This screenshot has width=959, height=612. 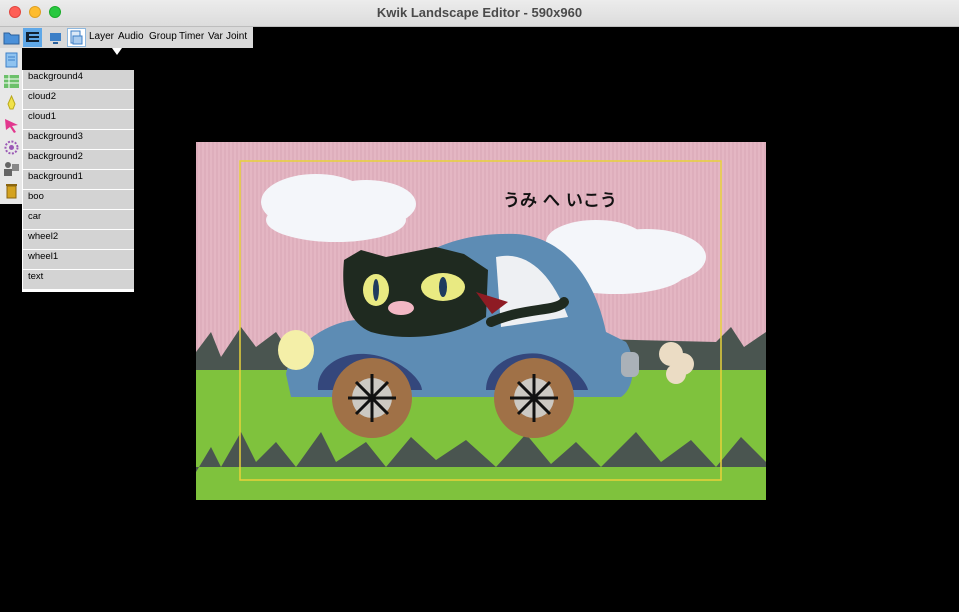 I want to click on selected-tab-caret-icon, so click(x=117, y=51).